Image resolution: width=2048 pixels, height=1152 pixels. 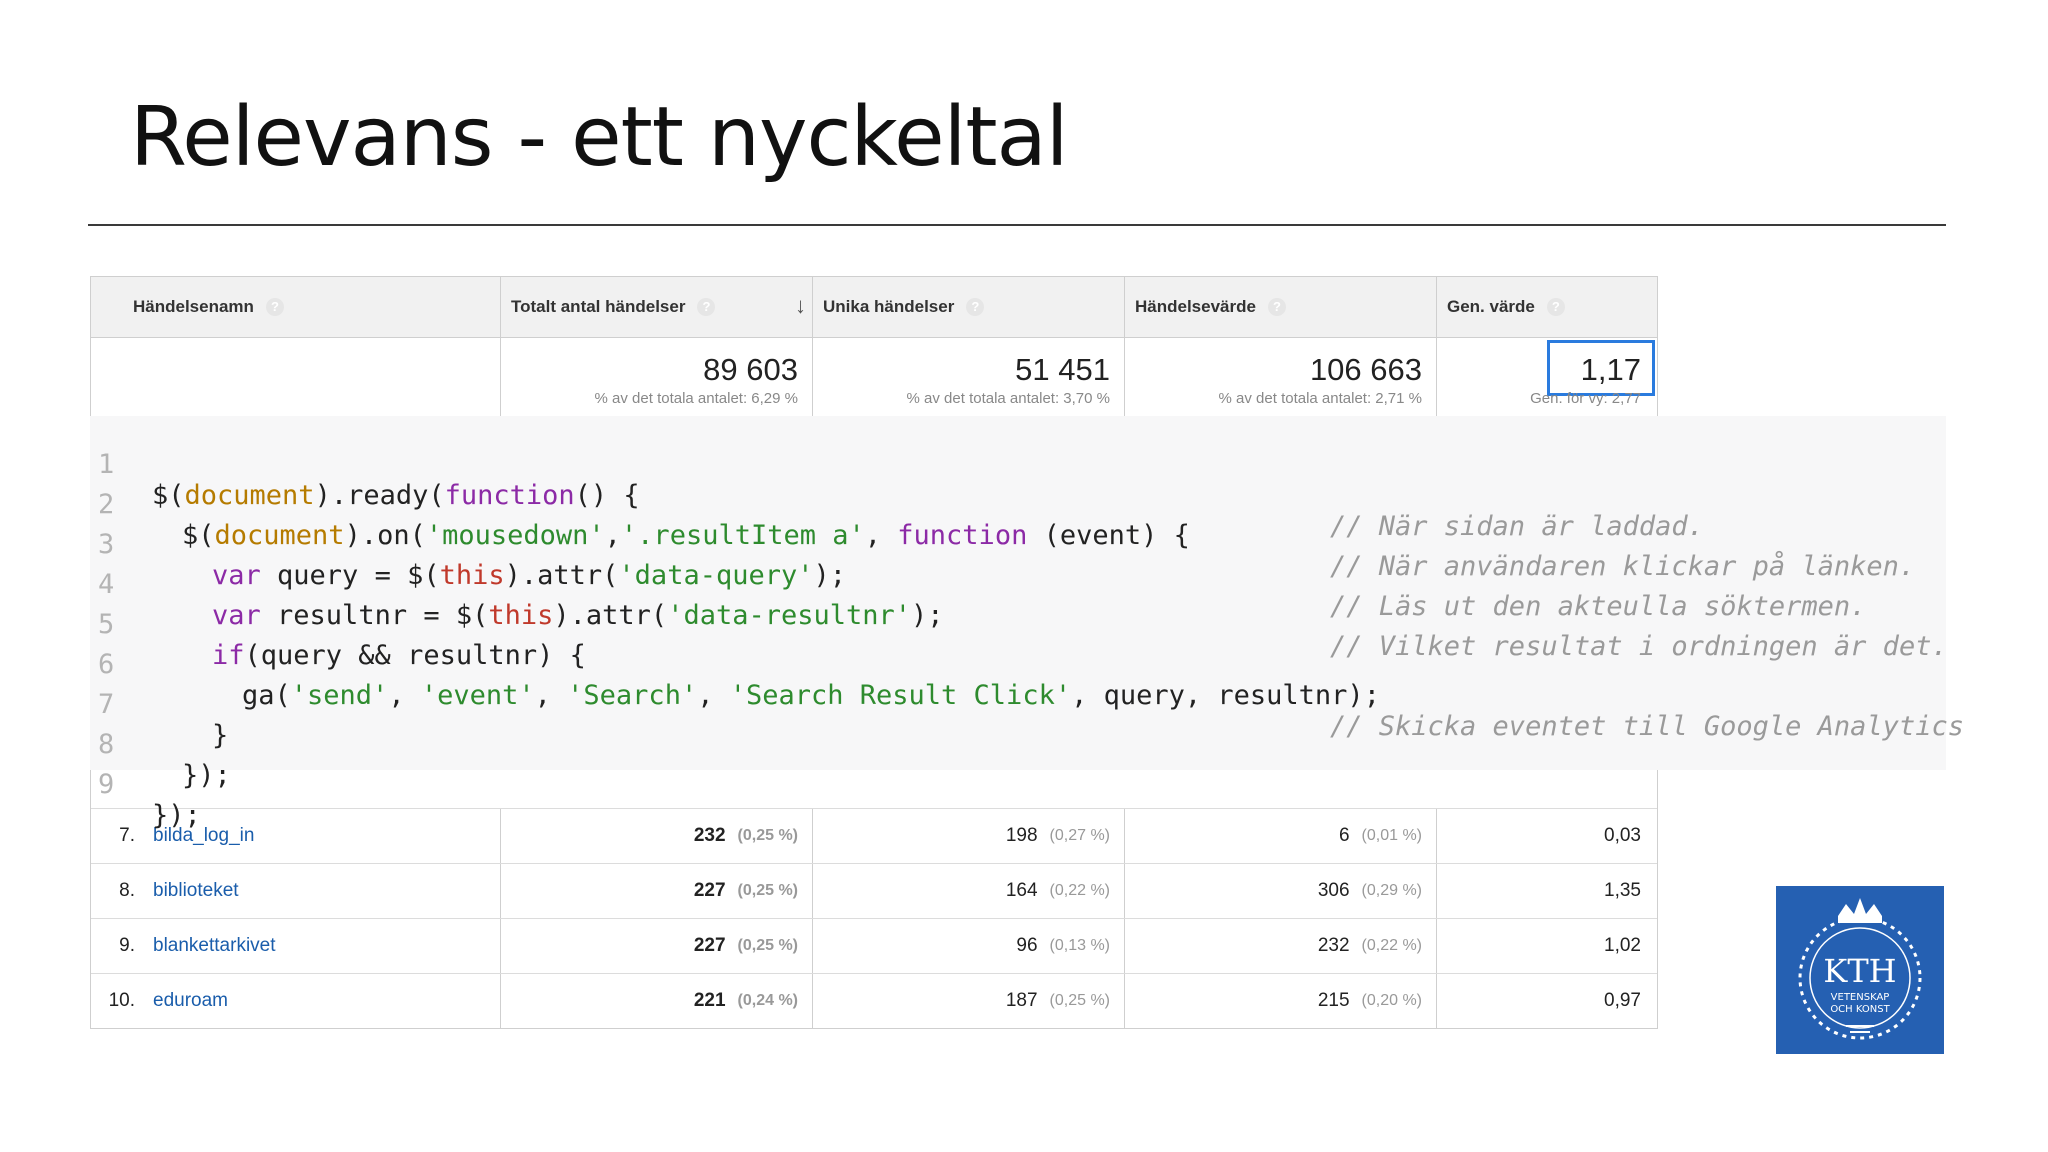 What do you see at coordinates (296, 891) in the screenshot?
I see `event-name-cell: 8. biblioteket` at bounding box center [296, 891].